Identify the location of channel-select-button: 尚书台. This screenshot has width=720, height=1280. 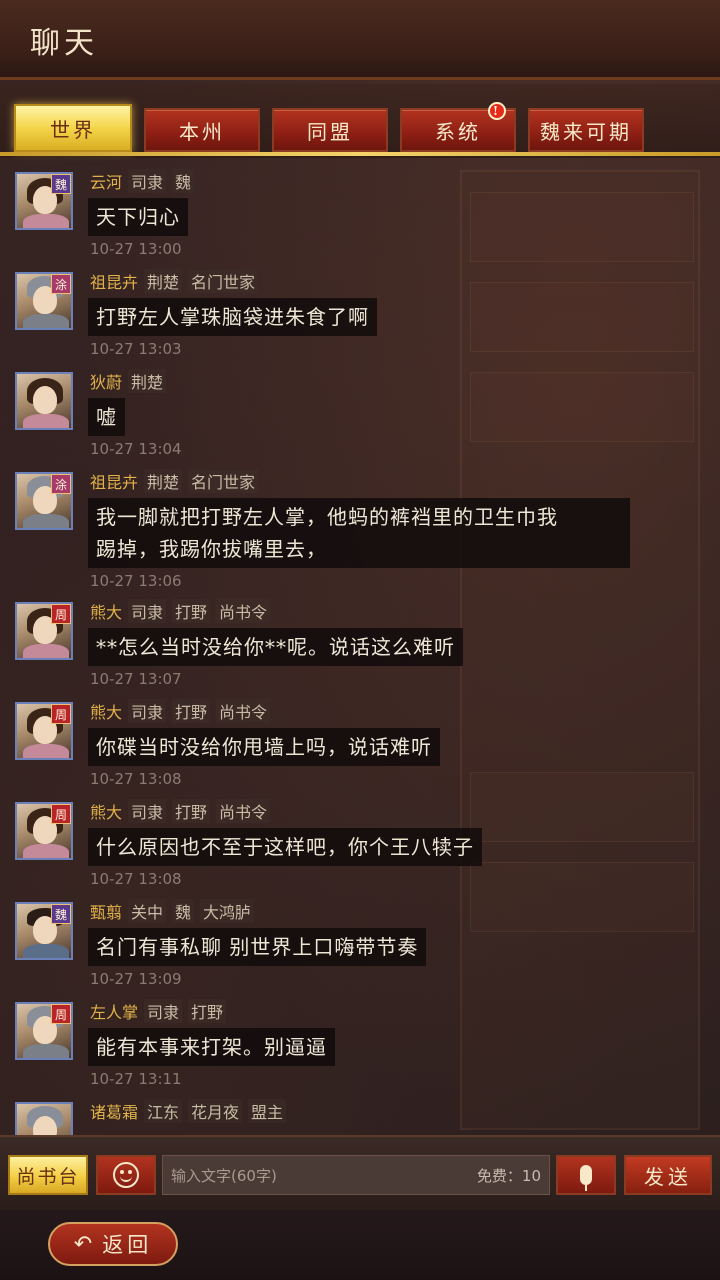
(48, 1175).